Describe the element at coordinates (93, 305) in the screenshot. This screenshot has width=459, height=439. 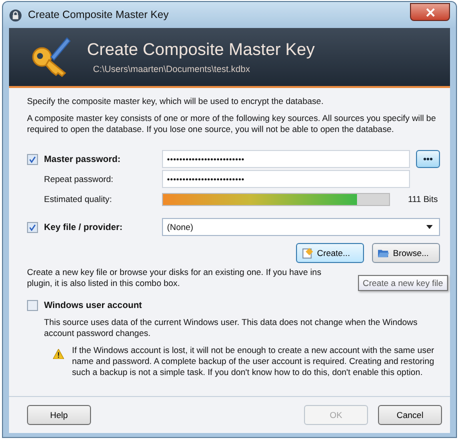
I see `windows-account-label: Windows user account` at that location.